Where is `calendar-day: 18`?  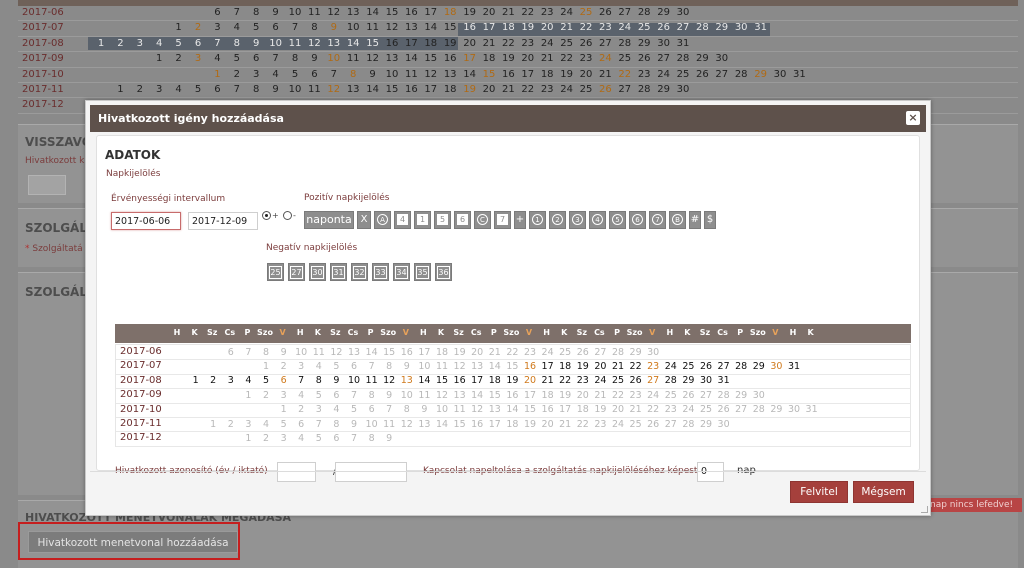
calendar-day: 18 is located at coordinates (583, 409).